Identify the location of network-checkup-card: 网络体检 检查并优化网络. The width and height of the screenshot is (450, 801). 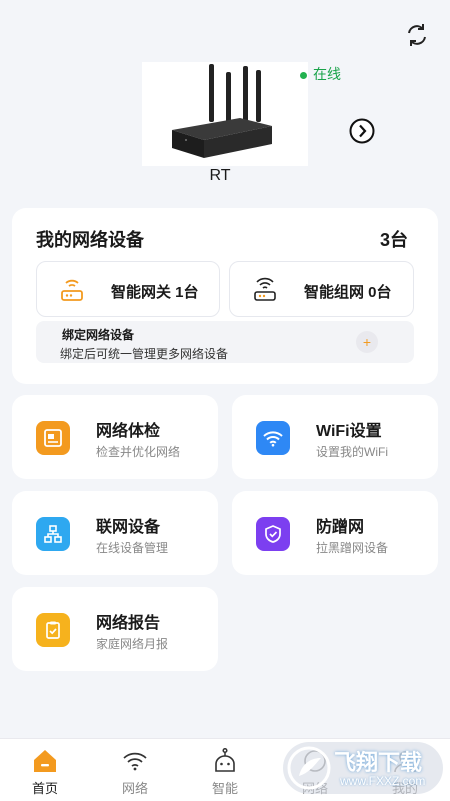
(115, 437).